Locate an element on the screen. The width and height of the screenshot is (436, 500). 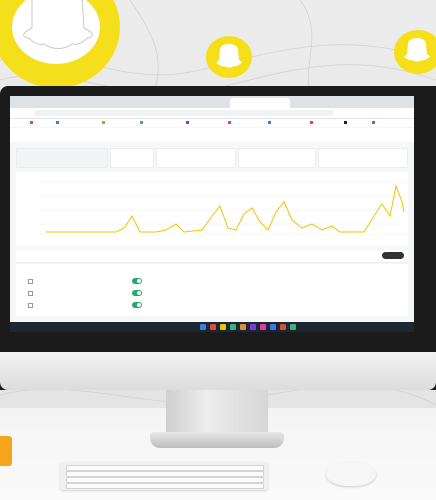
line-chart is located at coordinates (212, 209).